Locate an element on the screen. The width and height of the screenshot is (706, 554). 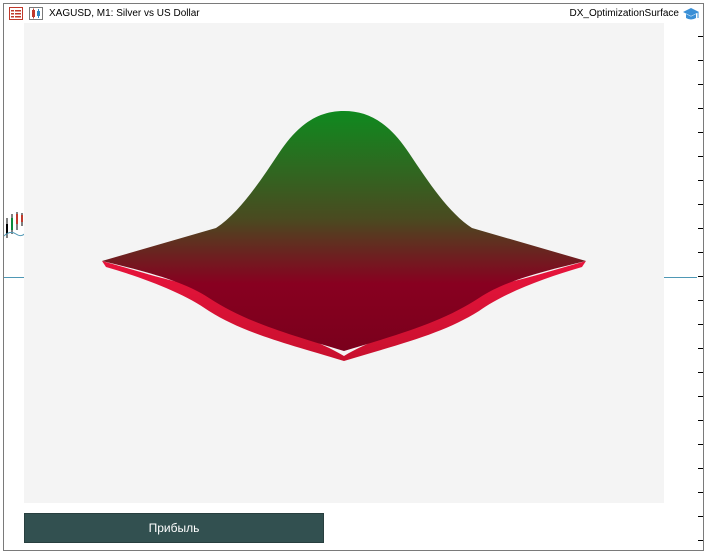
price-scale is located at coordinates (700, 287).